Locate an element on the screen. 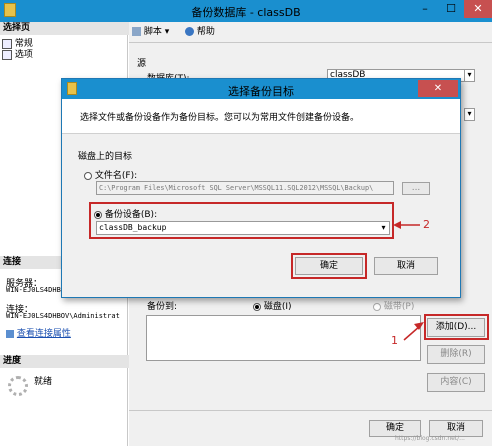 The image size is (492, 446). annotation-marker-1: 1 is located at coordinates (394, 340).